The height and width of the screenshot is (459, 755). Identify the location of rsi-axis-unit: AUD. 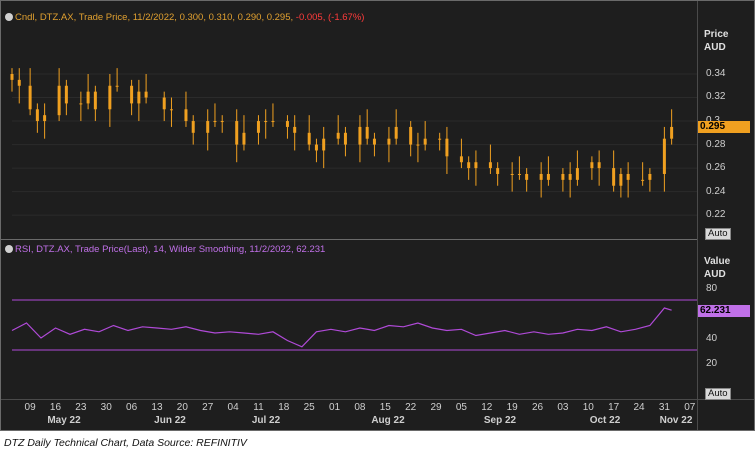
(715, 274).